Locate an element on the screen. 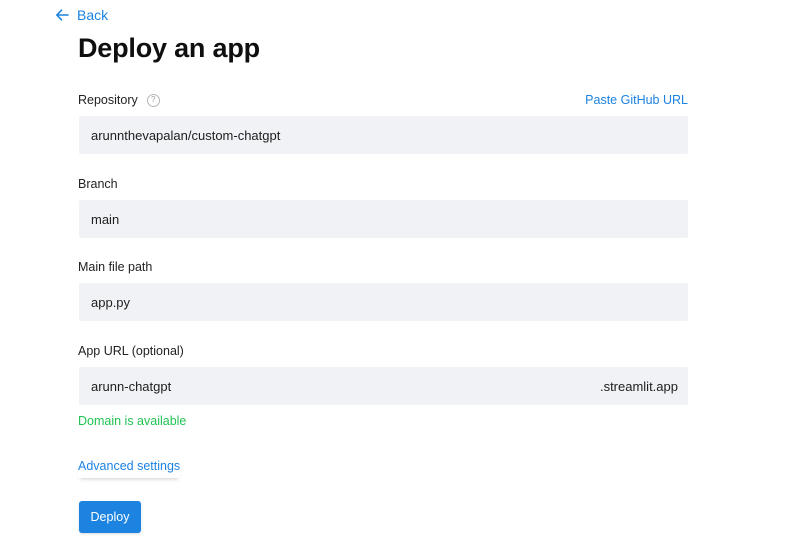 The image size is (800, 538). main-file-path-label-text: Main file path is located at coordinates (115, 267).